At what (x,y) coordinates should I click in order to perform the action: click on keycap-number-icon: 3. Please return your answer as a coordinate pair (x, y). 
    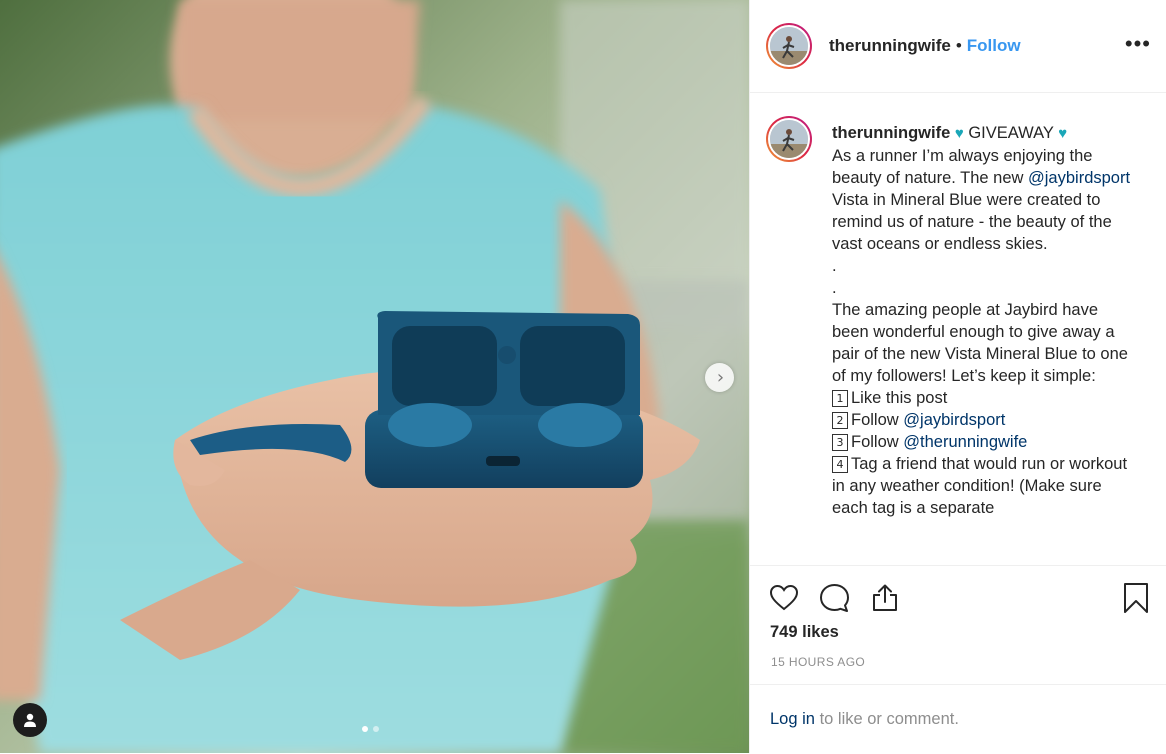
    Looking at the image, I should click on (840, 442).